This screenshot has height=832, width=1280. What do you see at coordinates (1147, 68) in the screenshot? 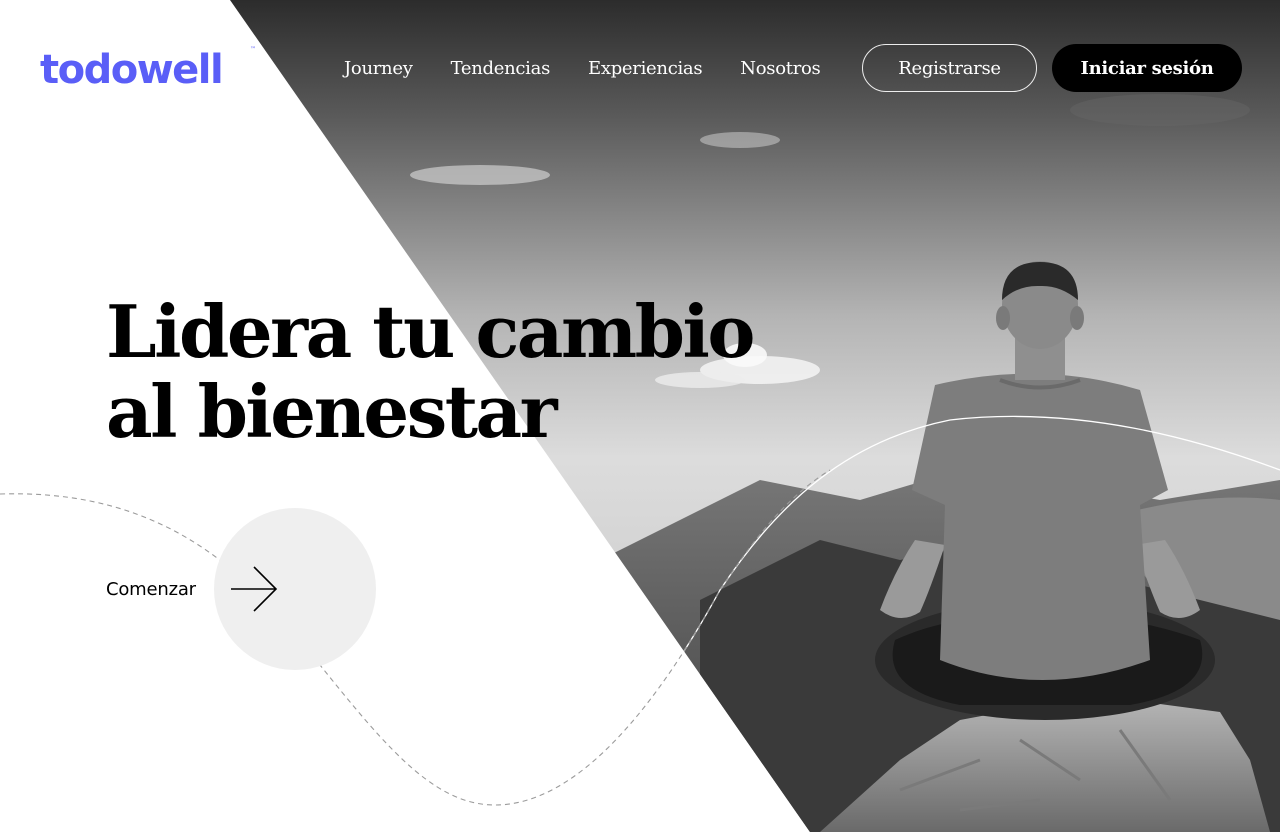
I see `login-button: Iniciar sesión` at bounding box center [1147, 68].